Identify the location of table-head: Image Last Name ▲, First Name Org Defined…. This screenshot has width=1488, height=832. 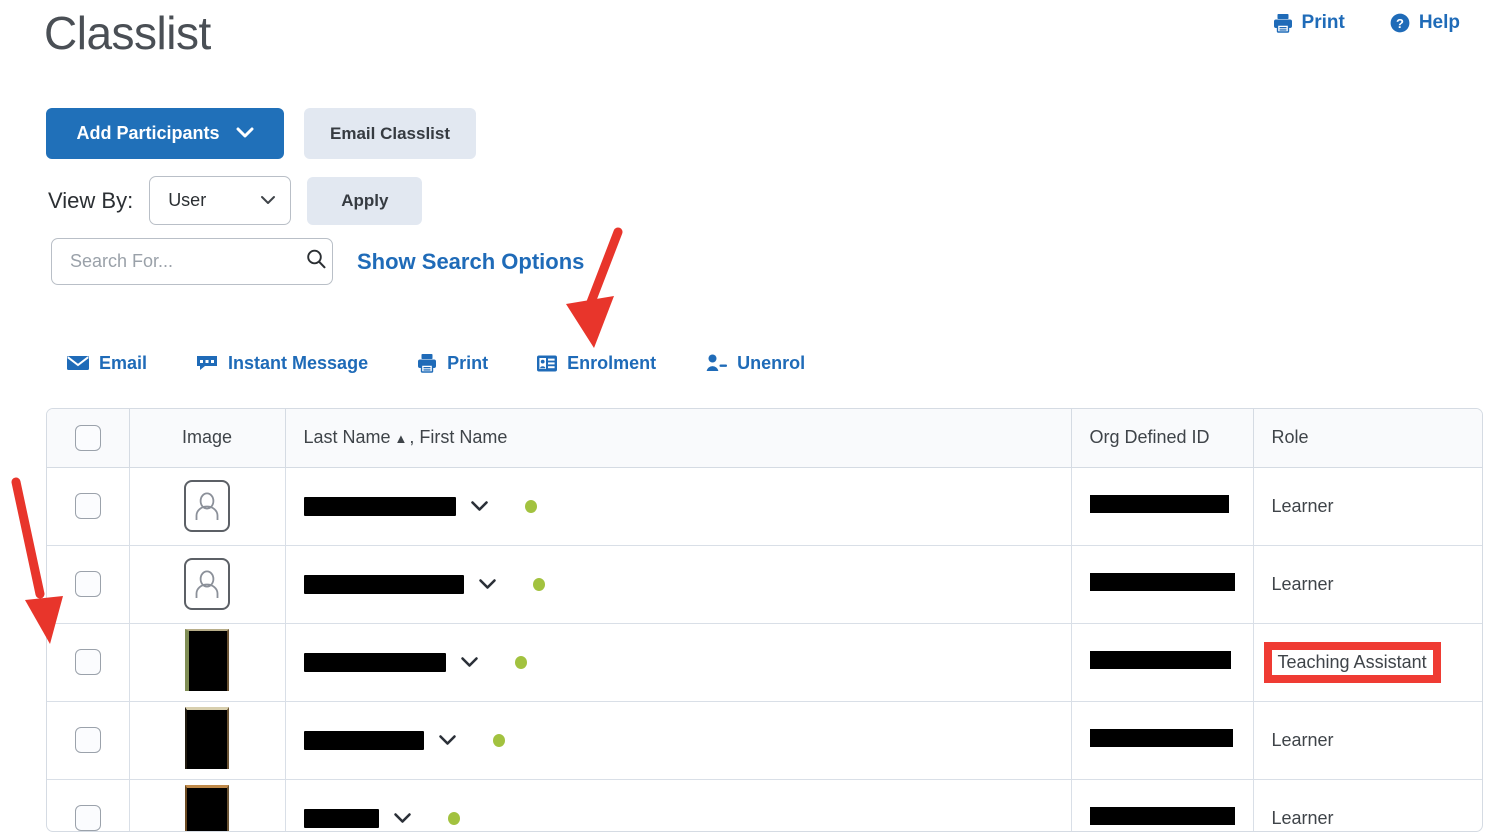
(764, 438).